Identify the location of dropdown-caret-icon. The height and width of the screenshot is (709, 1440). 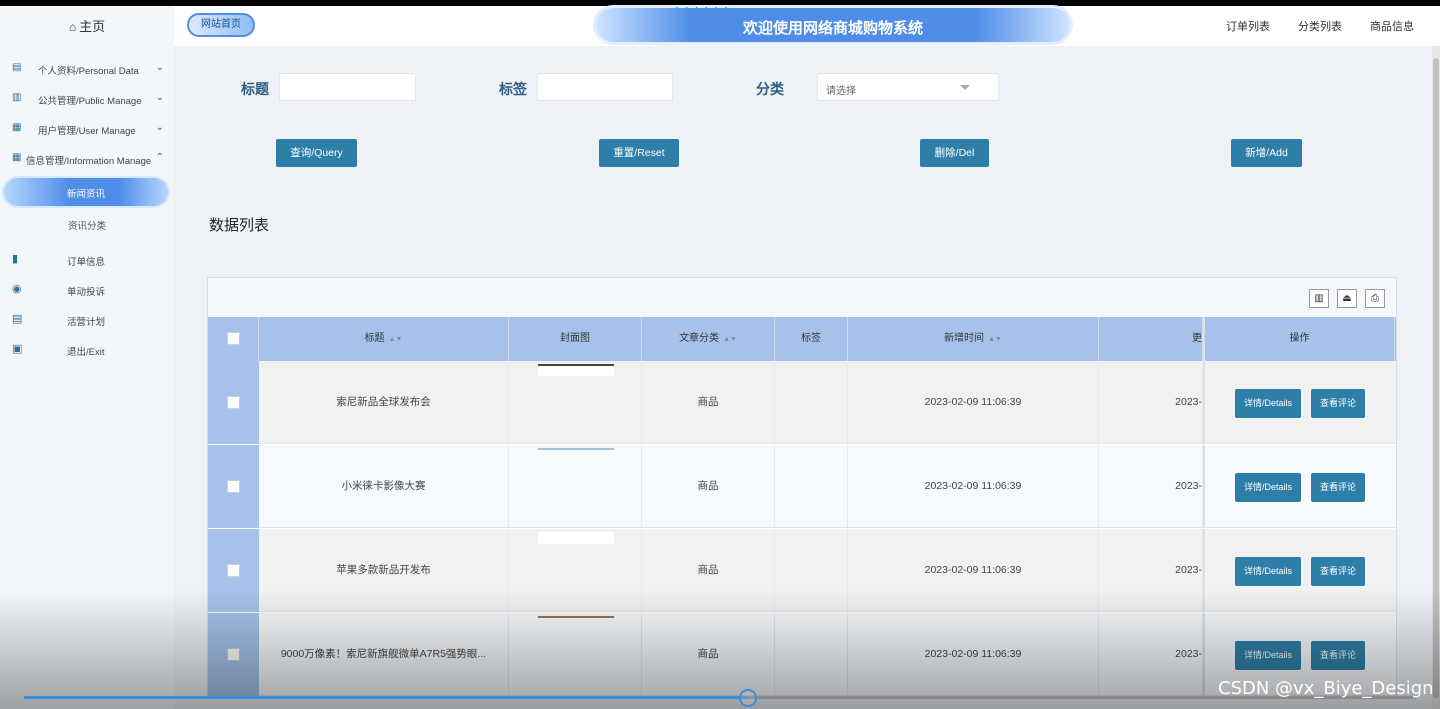
(965, 87).